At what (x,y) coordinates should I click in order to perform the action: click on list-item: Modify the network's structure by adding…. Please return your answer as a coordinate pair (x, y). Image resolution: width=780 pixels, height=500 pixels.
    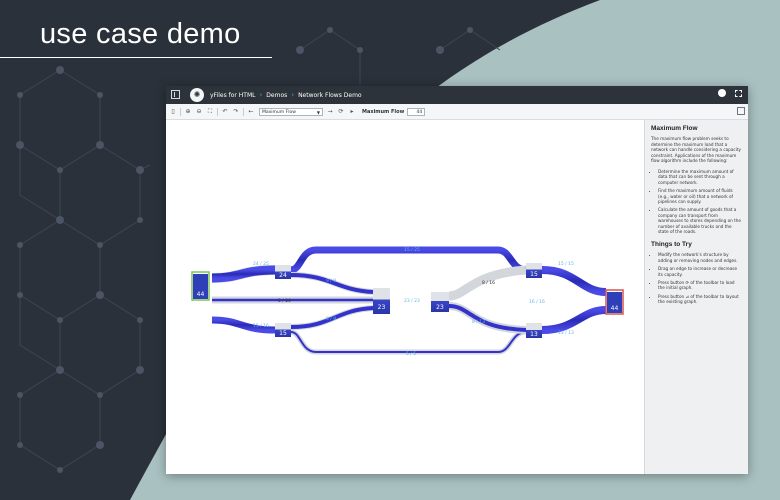
    Looking at the image, I should click on (700, 257).